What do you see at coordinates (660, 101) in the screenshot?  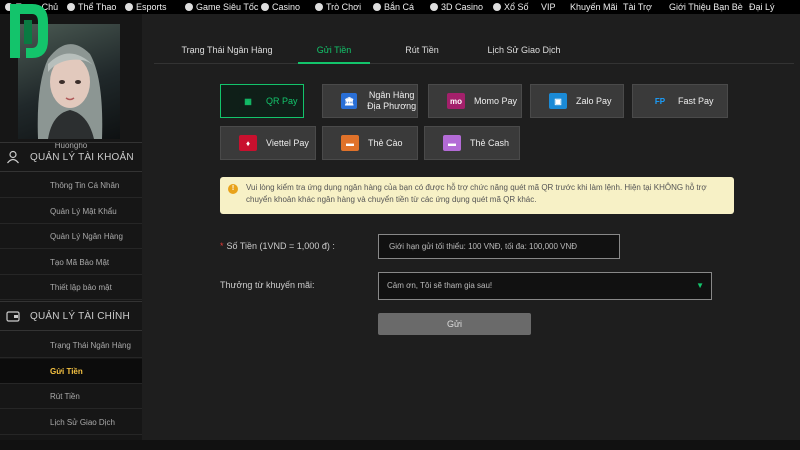 I see `fast-pay-icon: FP` at bounding box center [660, 101].